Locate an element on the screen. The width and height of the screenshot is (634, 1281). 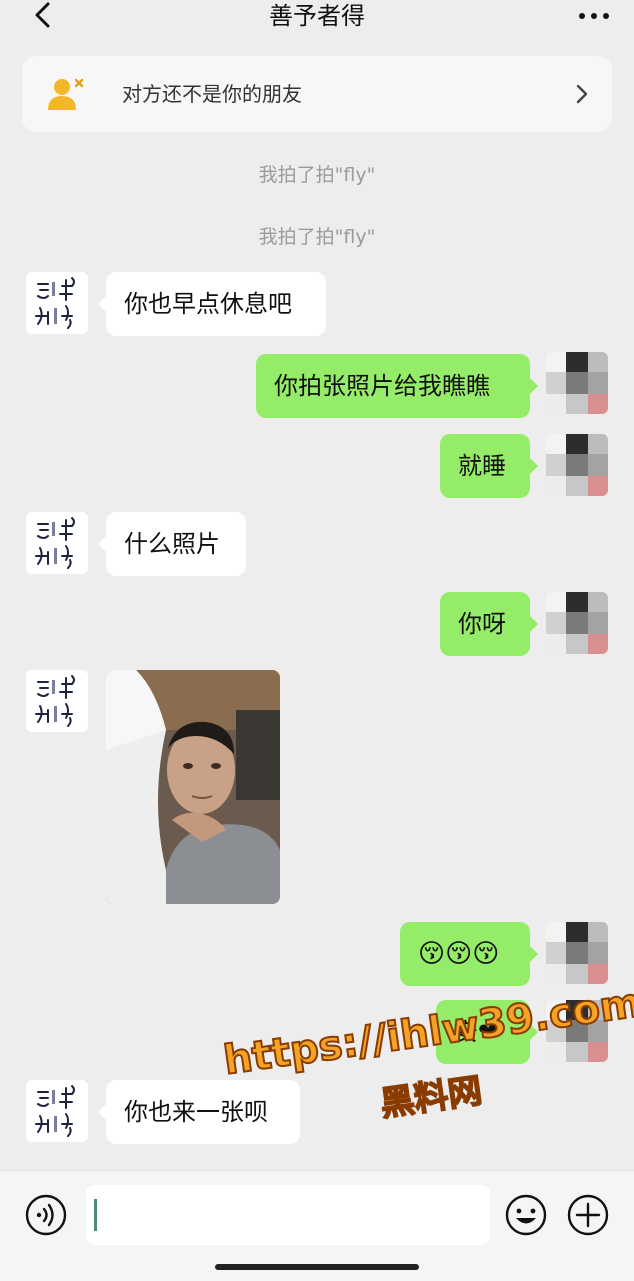
message-input is located at coordinates (288, 1215).